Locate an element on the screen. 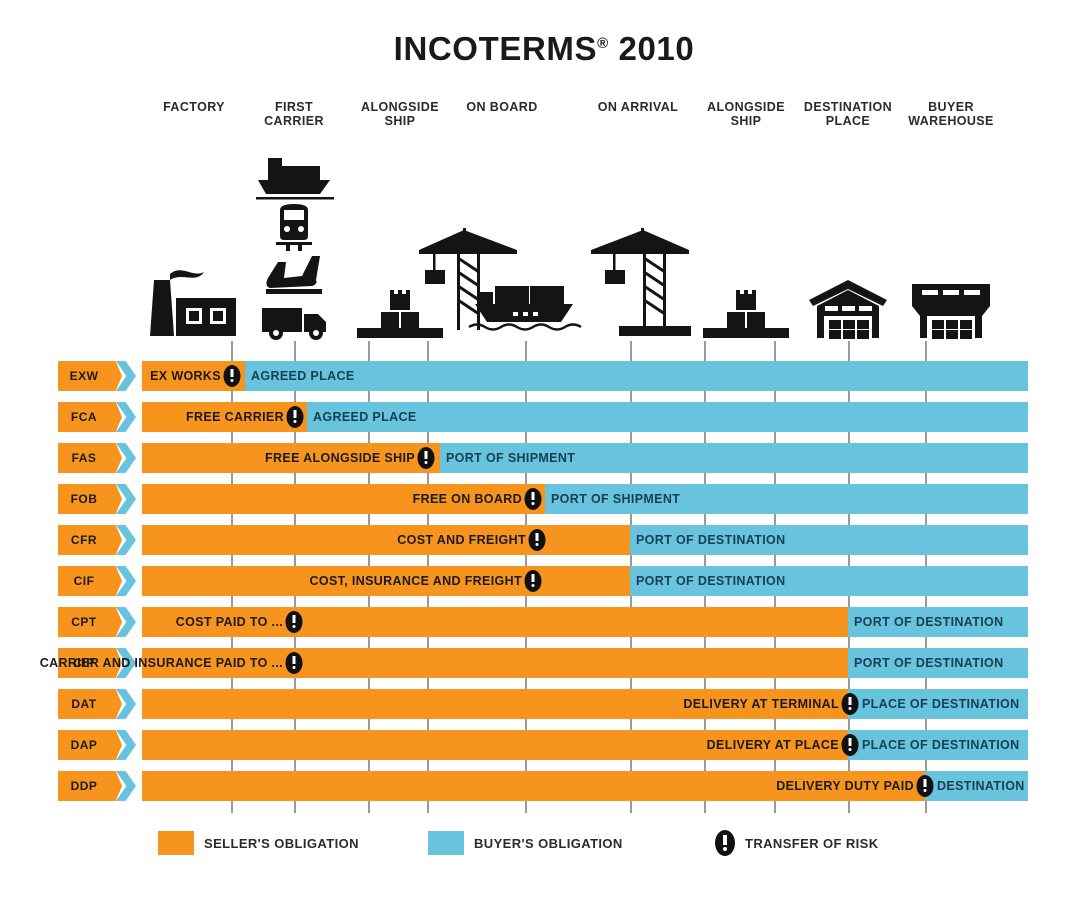  obligation-bar: FREE ON BOARD PORT OF SHIPMENT is located at coordinates (585, 499).